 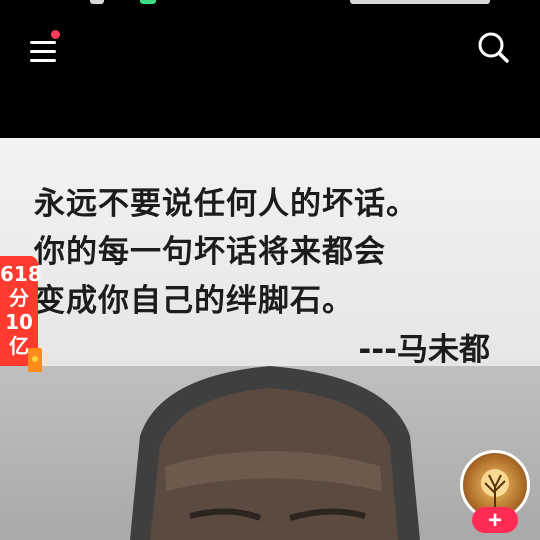 I want to click on promo-line: 618, so click(x=21, y=274).